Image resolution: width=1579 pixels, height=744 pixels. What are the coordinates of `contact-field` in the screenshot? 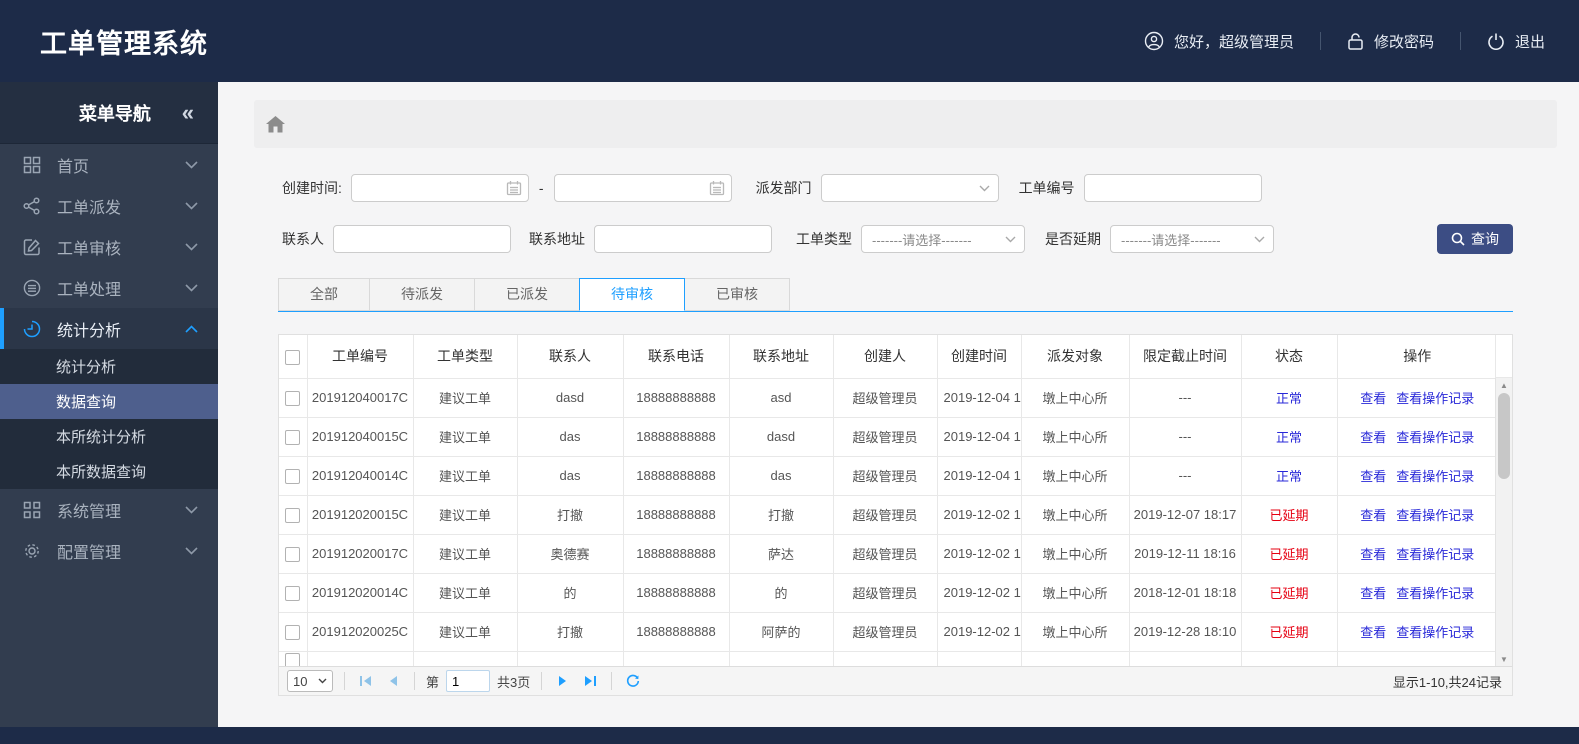 It's located at (422, 239).